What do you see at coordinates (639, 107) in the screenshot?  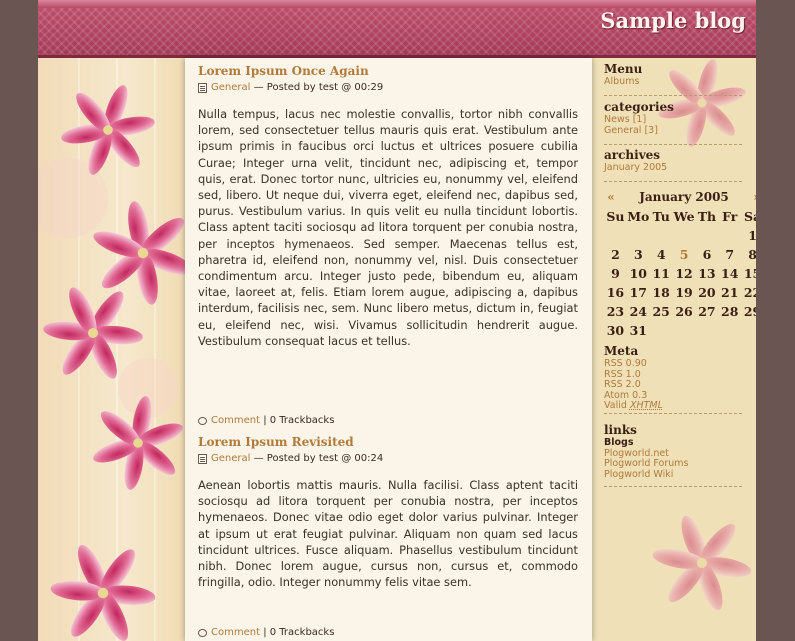 I see `categories-title: categories` at bounding box center [639, 107].